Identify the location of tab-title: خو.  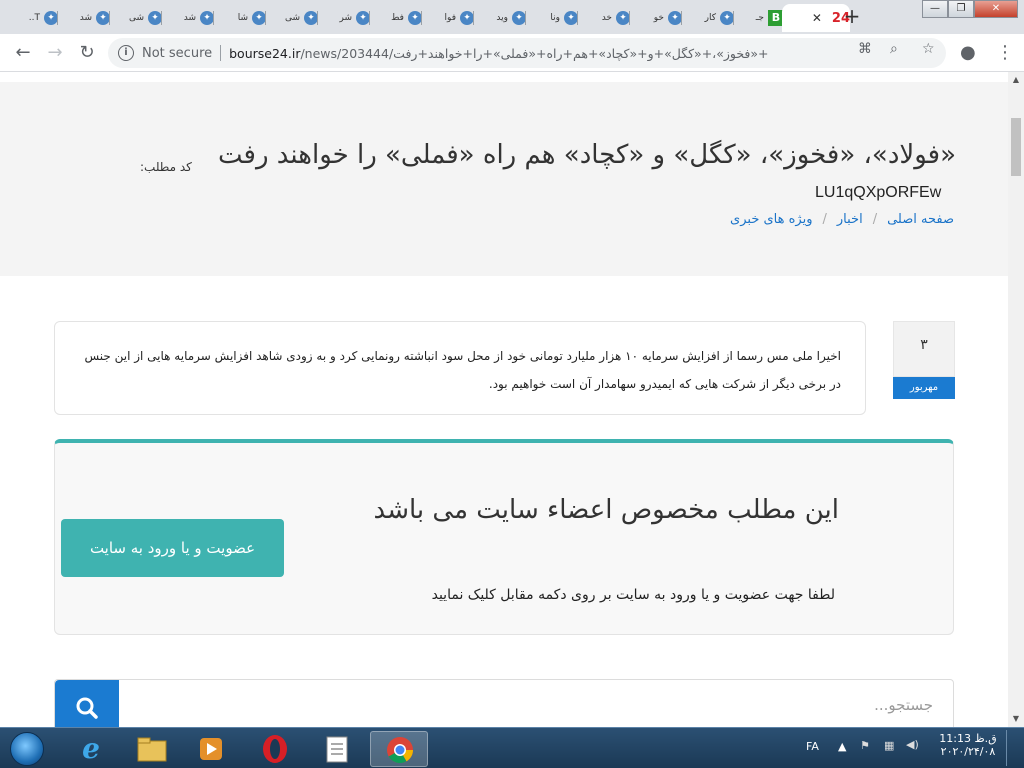
(658, 18).